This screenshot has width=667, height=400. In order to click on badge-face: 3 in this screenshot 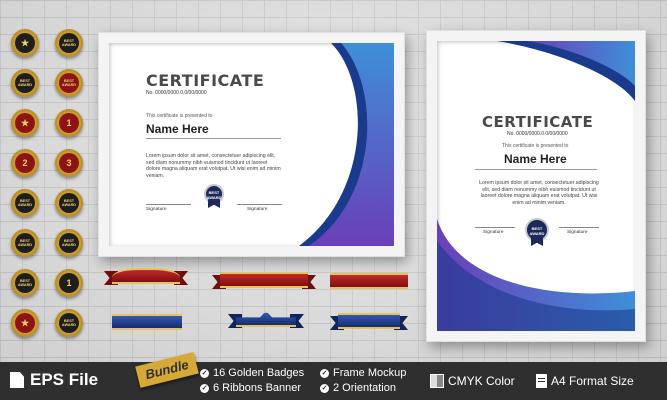, I will do `click(69, 163)`.